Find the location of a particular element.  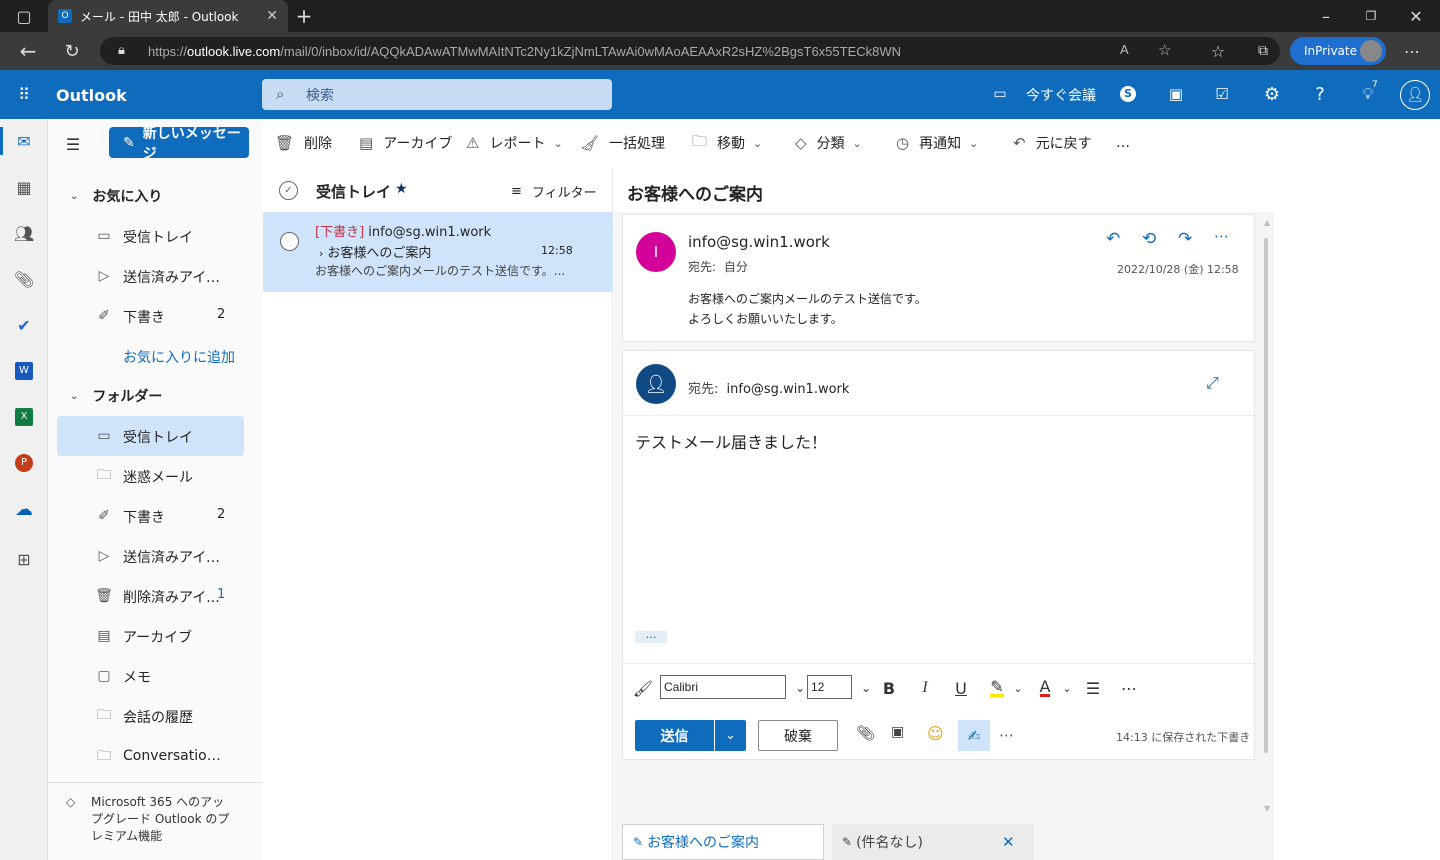

more-format-icon: ⋯ is located at coordinates (1129, 688).